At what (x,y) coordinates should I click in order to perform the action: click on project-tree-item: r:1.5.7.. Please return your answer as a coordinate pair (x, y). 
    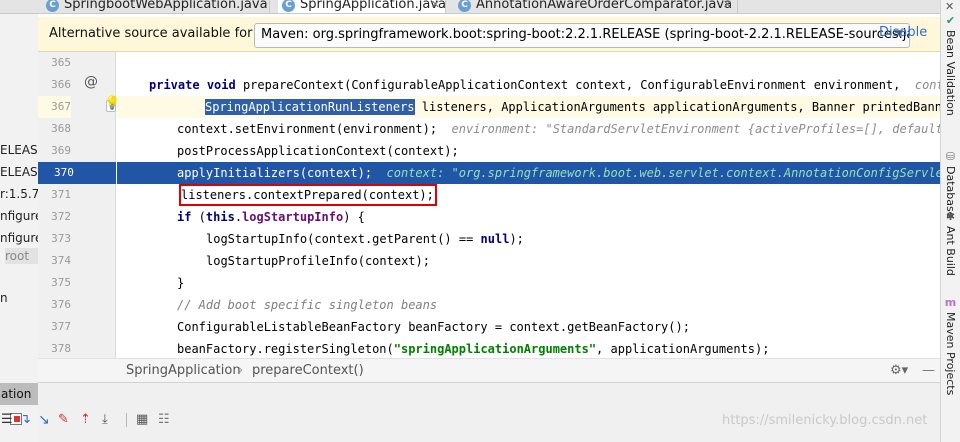
    Looking at the image, I should click on (19, 194).